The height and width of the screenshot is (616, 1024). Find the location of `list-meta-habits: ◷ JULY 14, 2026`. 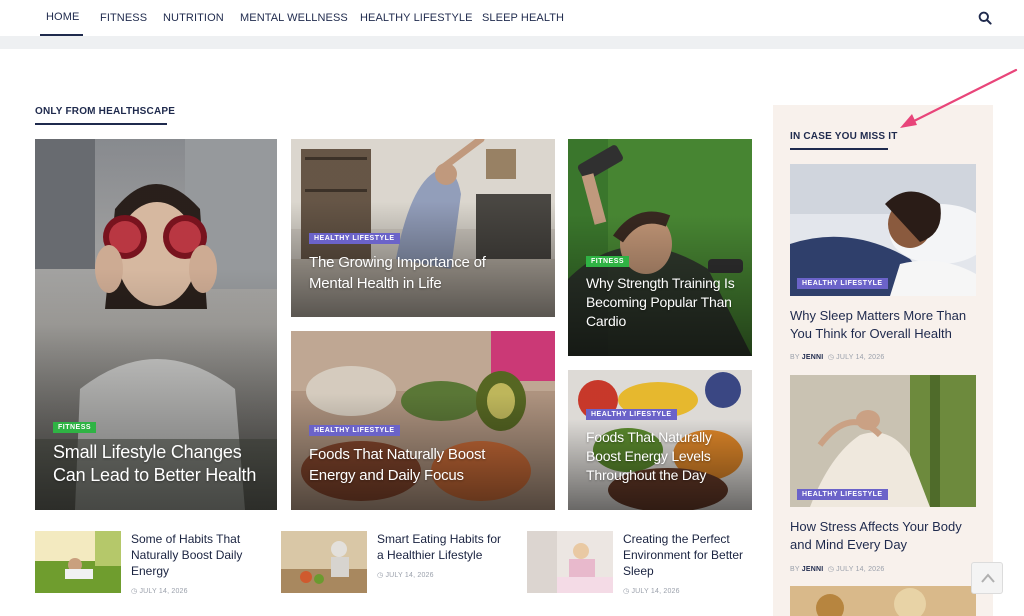

list-meta-habits: ◷ JULY 14, 2026 is located at coordinates (159, 591).